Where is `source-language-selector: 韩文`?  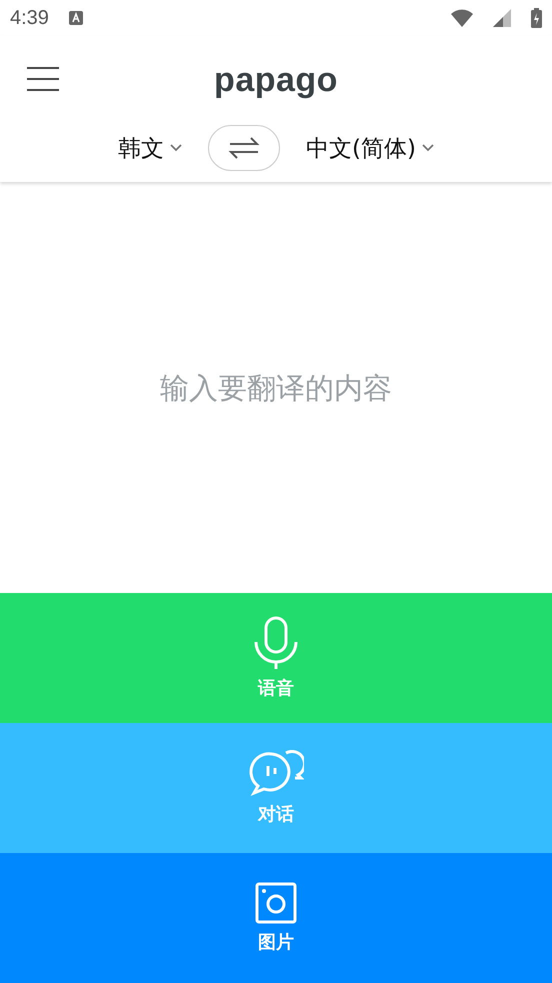
source-language-selector: 韩文 is located at coordinates (150, 148).